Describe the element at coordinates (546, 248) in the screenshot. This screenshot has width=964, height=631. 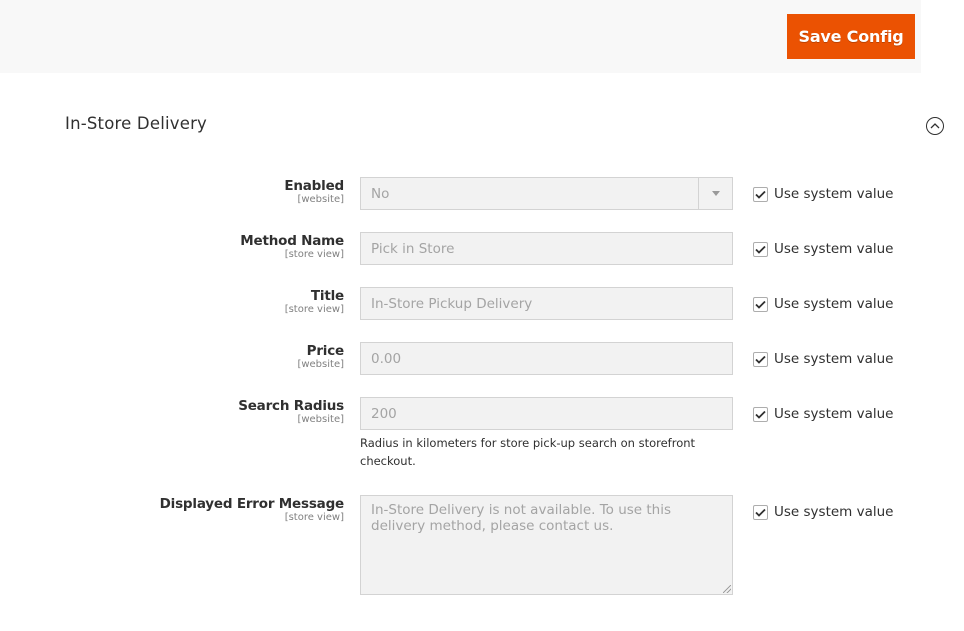
I see `method-name-input: Pick in Store` at that location.